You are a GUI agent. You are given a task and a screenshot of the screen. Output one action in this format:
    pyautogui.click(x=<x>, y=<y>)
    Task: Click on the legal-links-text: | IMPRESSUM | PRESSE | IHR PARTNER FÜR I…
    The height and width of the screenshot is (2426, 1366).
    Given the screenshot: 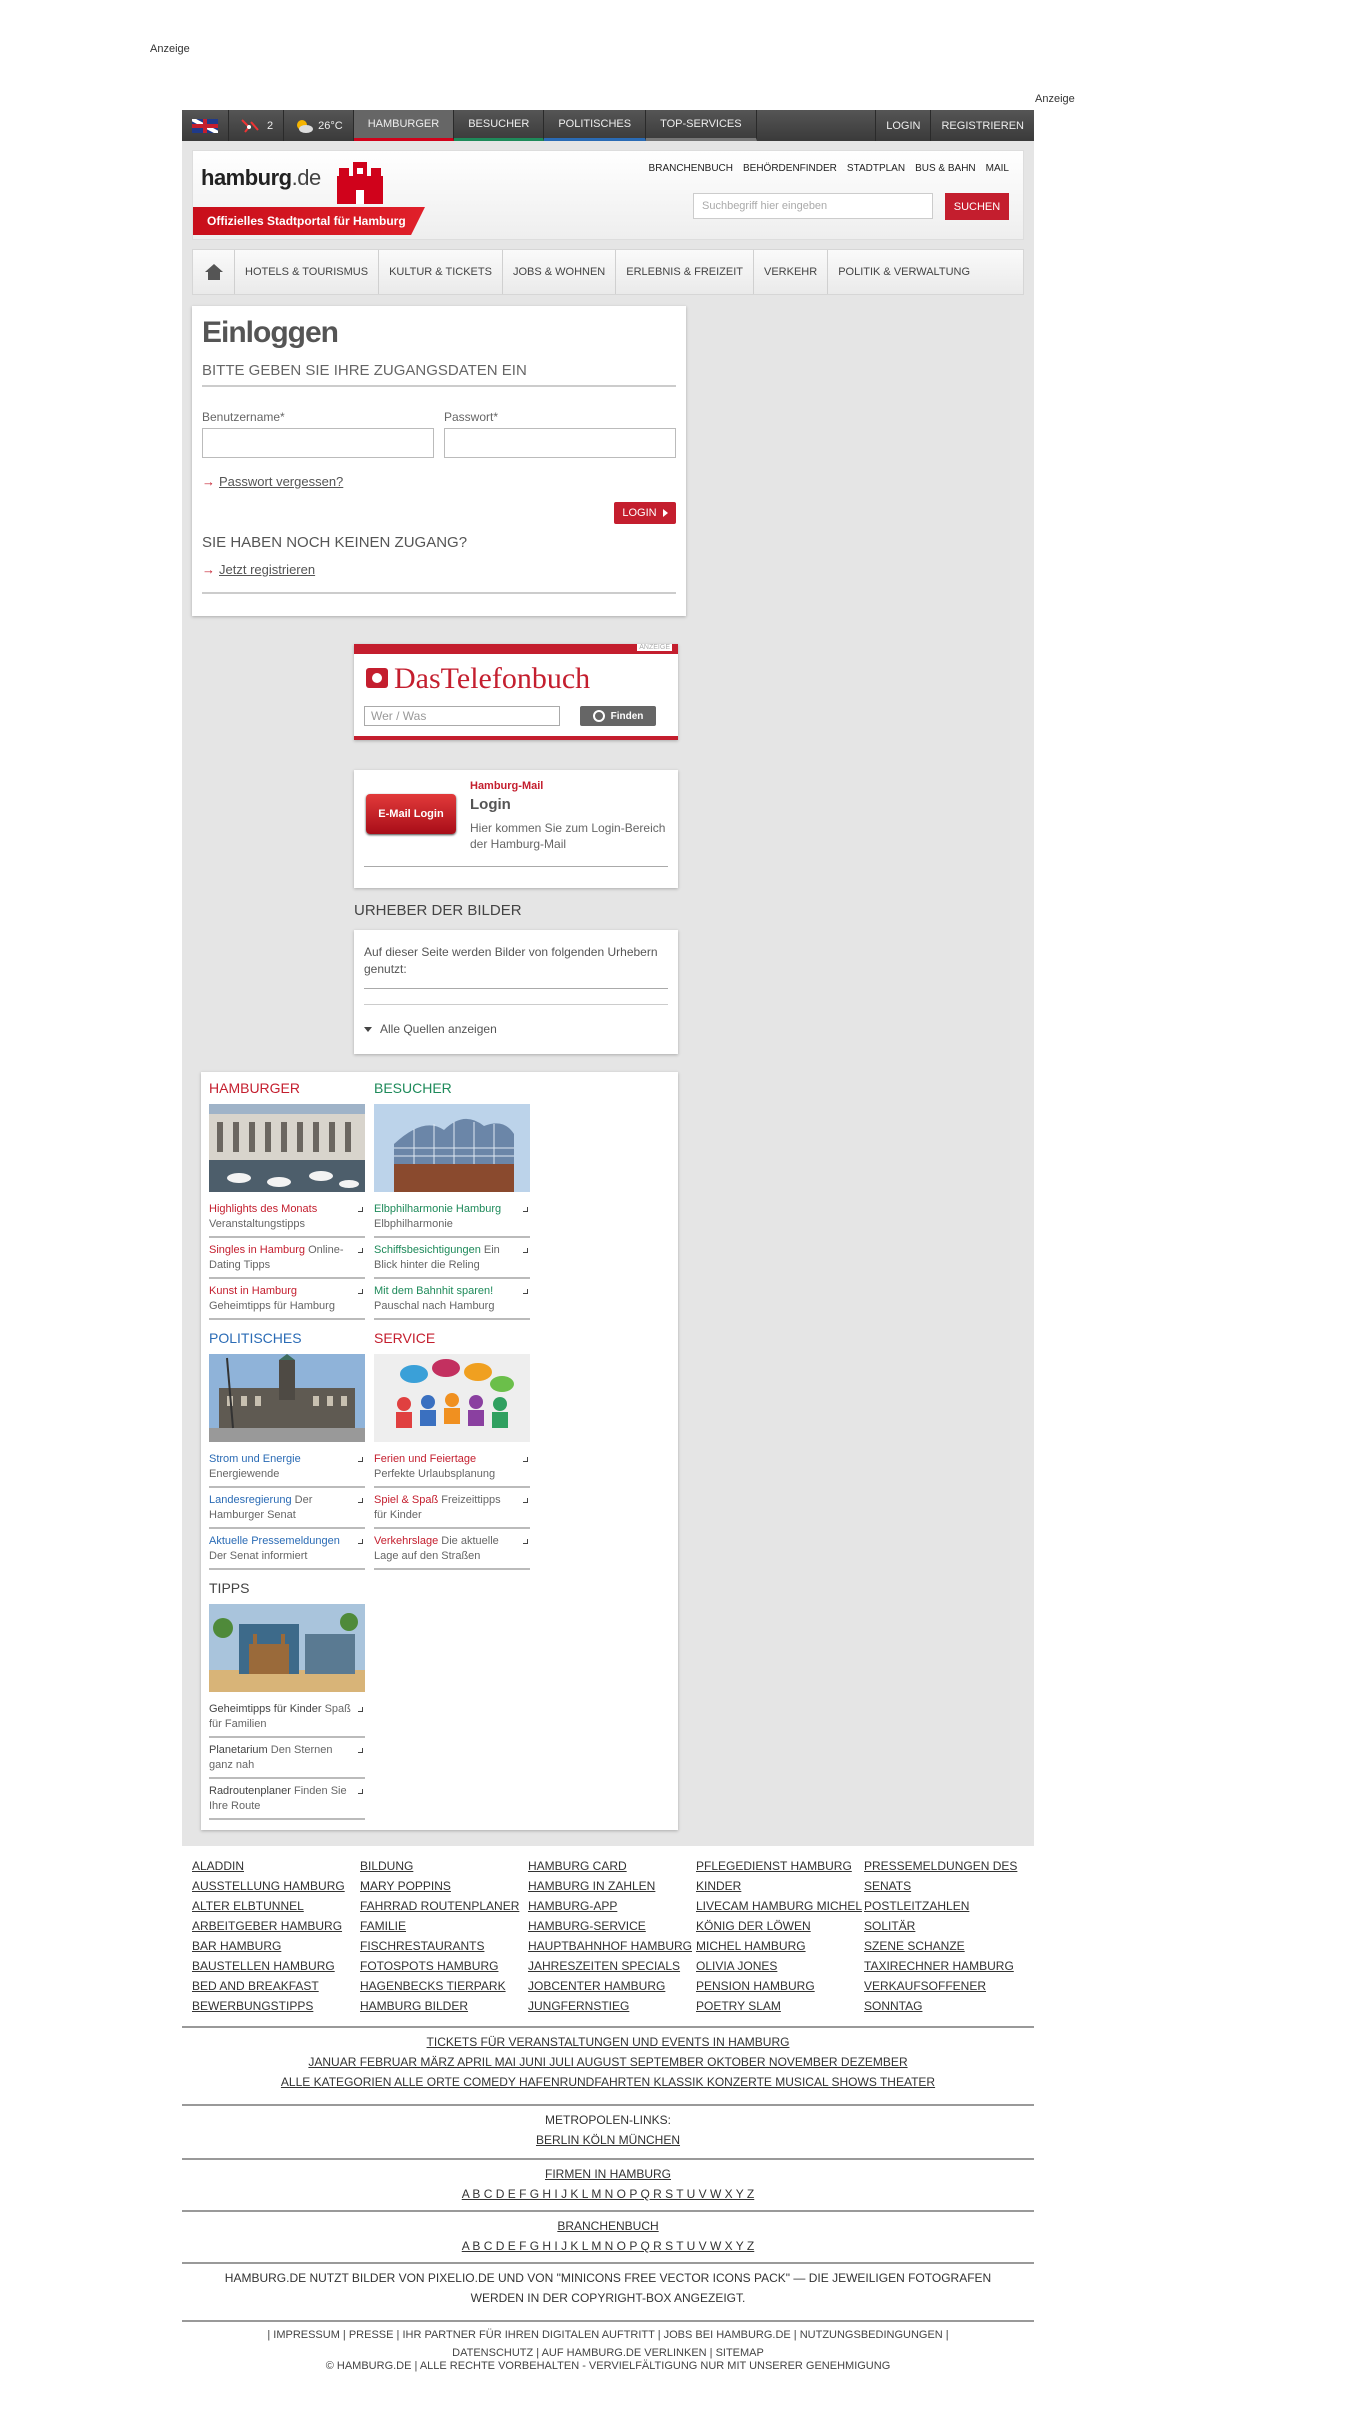 What is the action you would take?
    pyautogui.click(x=608, y=2344)
    